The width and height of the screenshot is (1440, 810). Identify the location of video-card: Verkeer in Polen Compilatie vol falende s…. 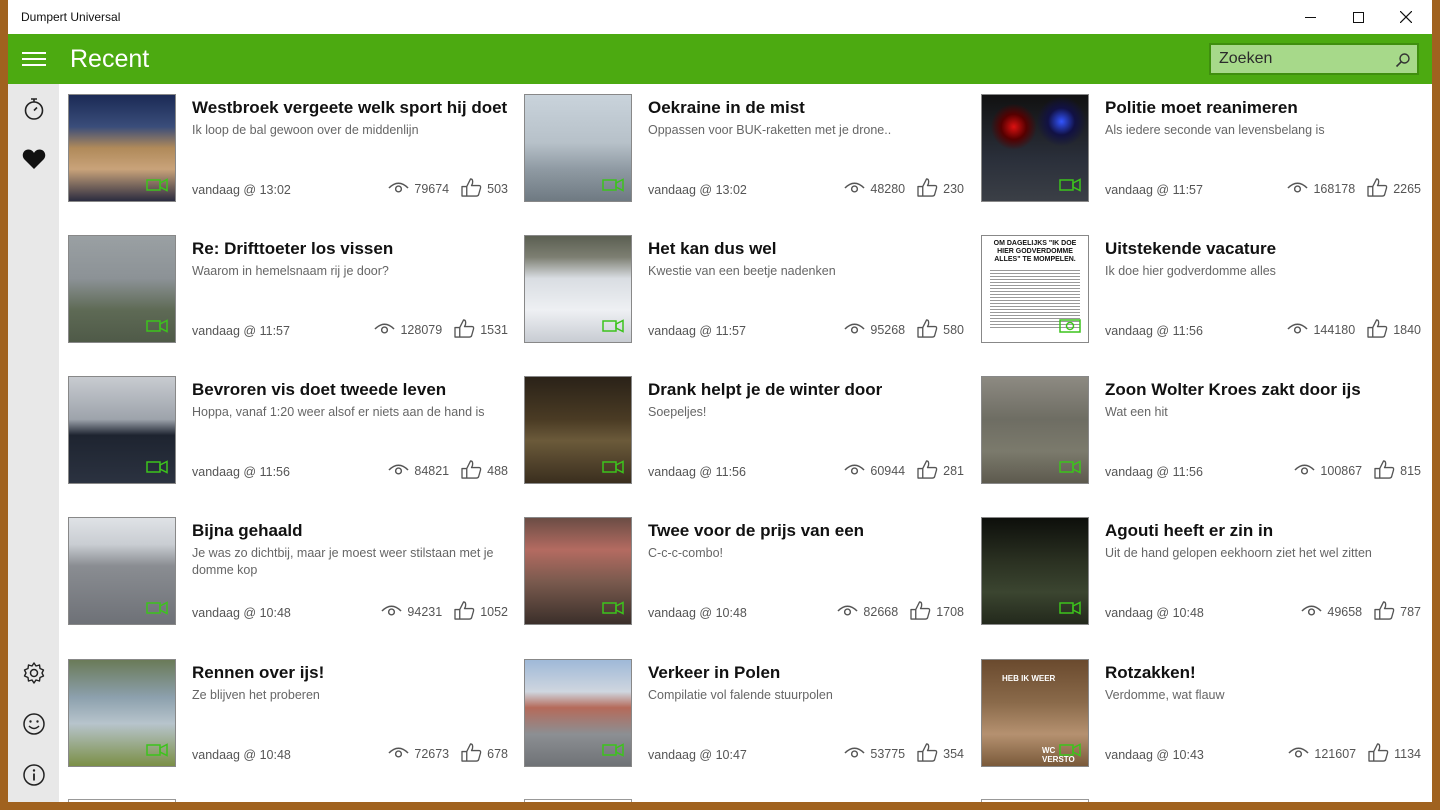
(744, 713).